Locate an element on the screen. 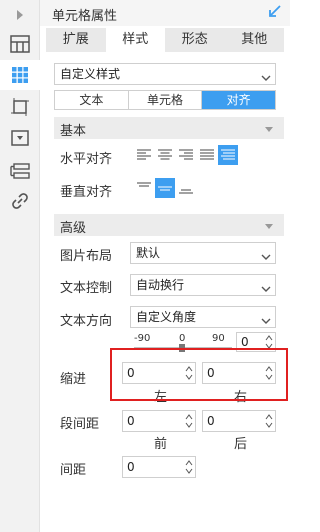 The height and width of the screenshot is (532, 320). tab-expand: 扩展 is located at coordinates (76, 40).